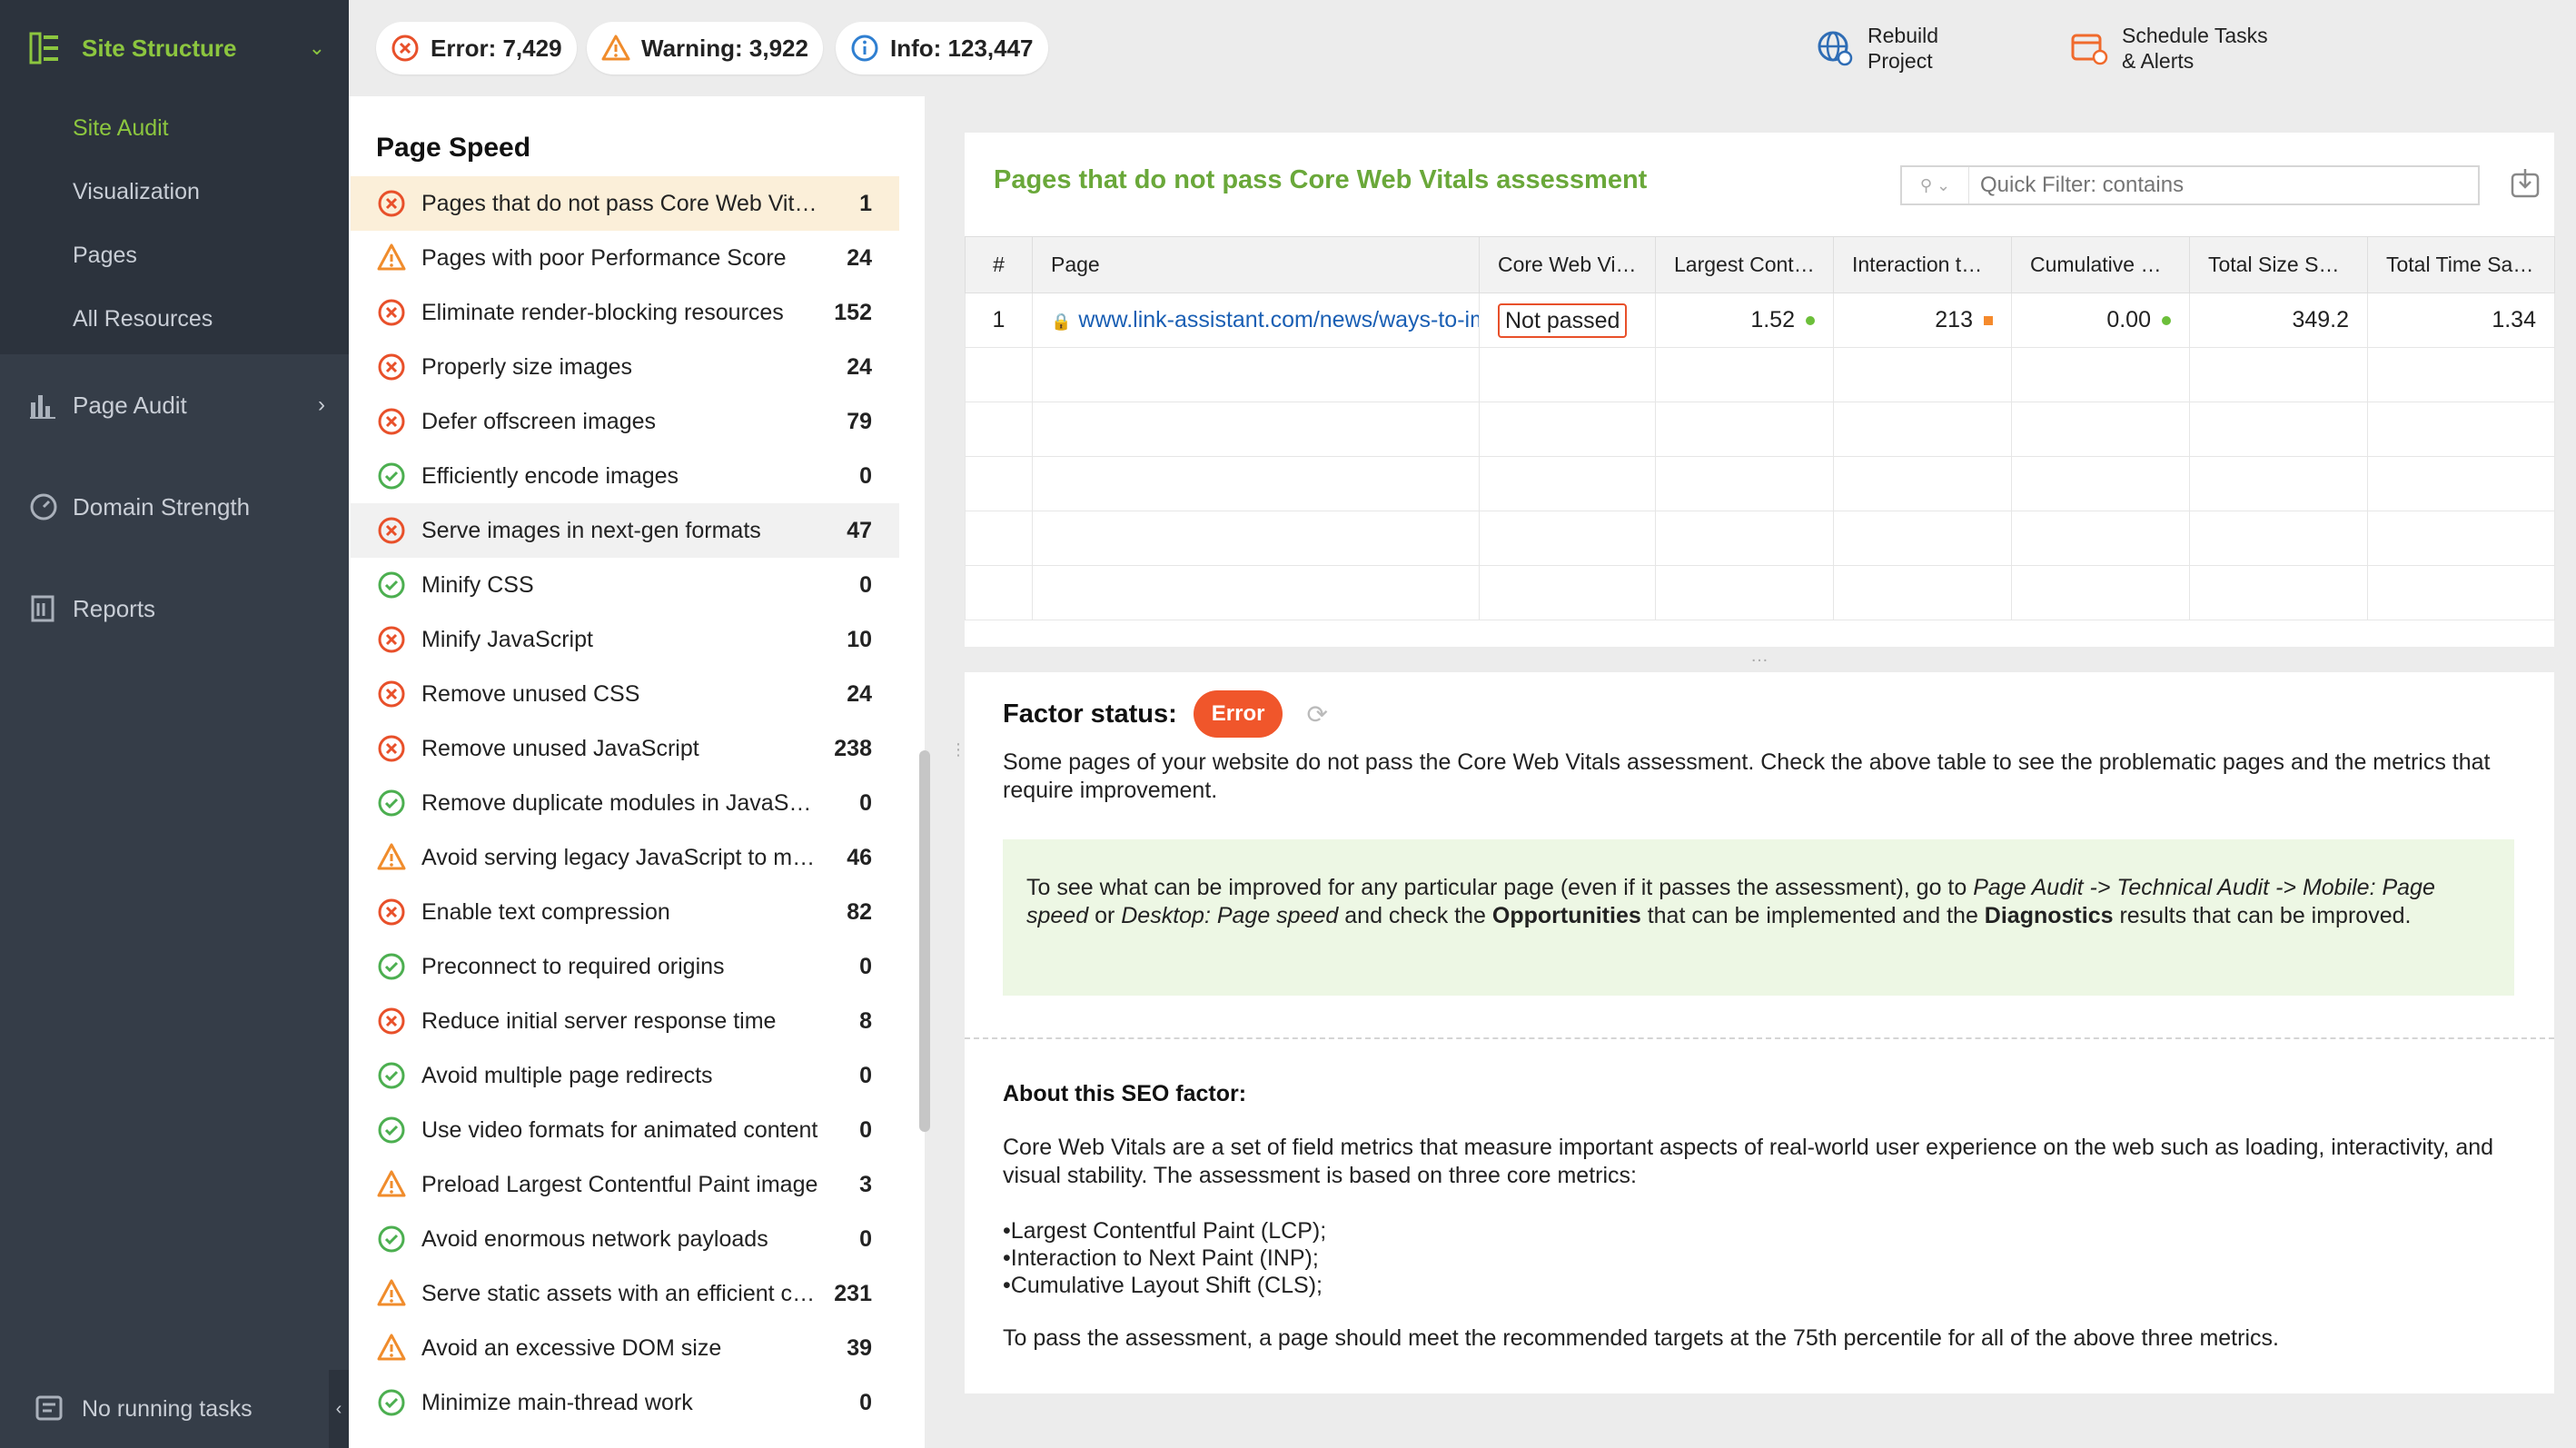  Describe the element at coordinates (625, 258) in the screenshot. I see `check-item: Pages with poor Performance Score 24` at that location.